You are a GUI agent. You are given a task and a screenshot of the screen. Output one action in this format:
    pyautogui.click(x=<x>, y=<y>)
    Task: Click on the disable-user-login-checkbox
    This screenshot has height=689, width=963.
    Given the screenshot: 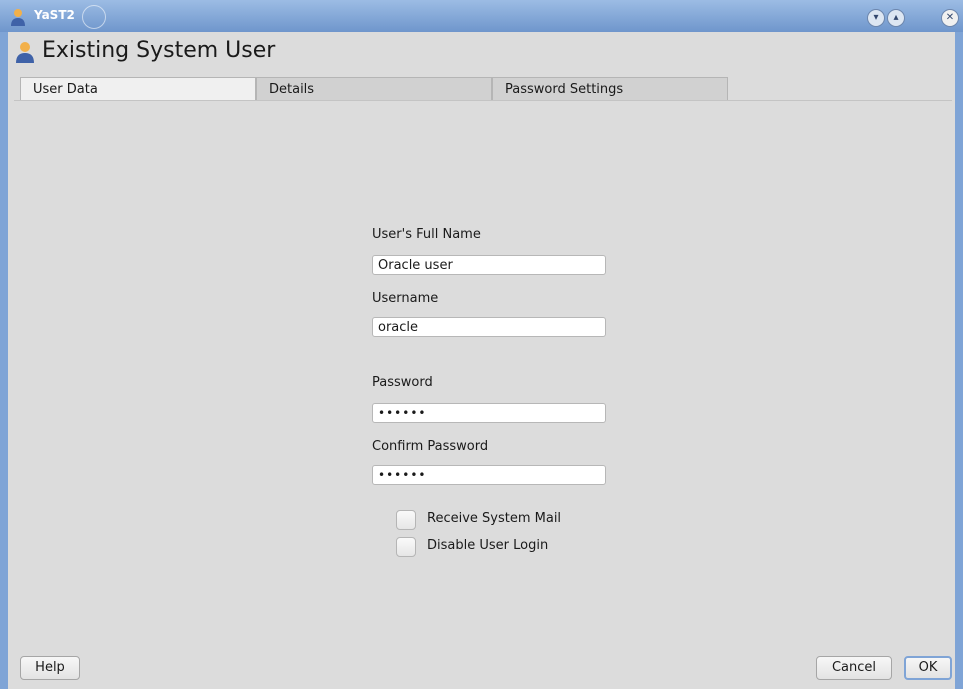 What is the action you would take?
    pyautogui.click(x=406, y=547)
    